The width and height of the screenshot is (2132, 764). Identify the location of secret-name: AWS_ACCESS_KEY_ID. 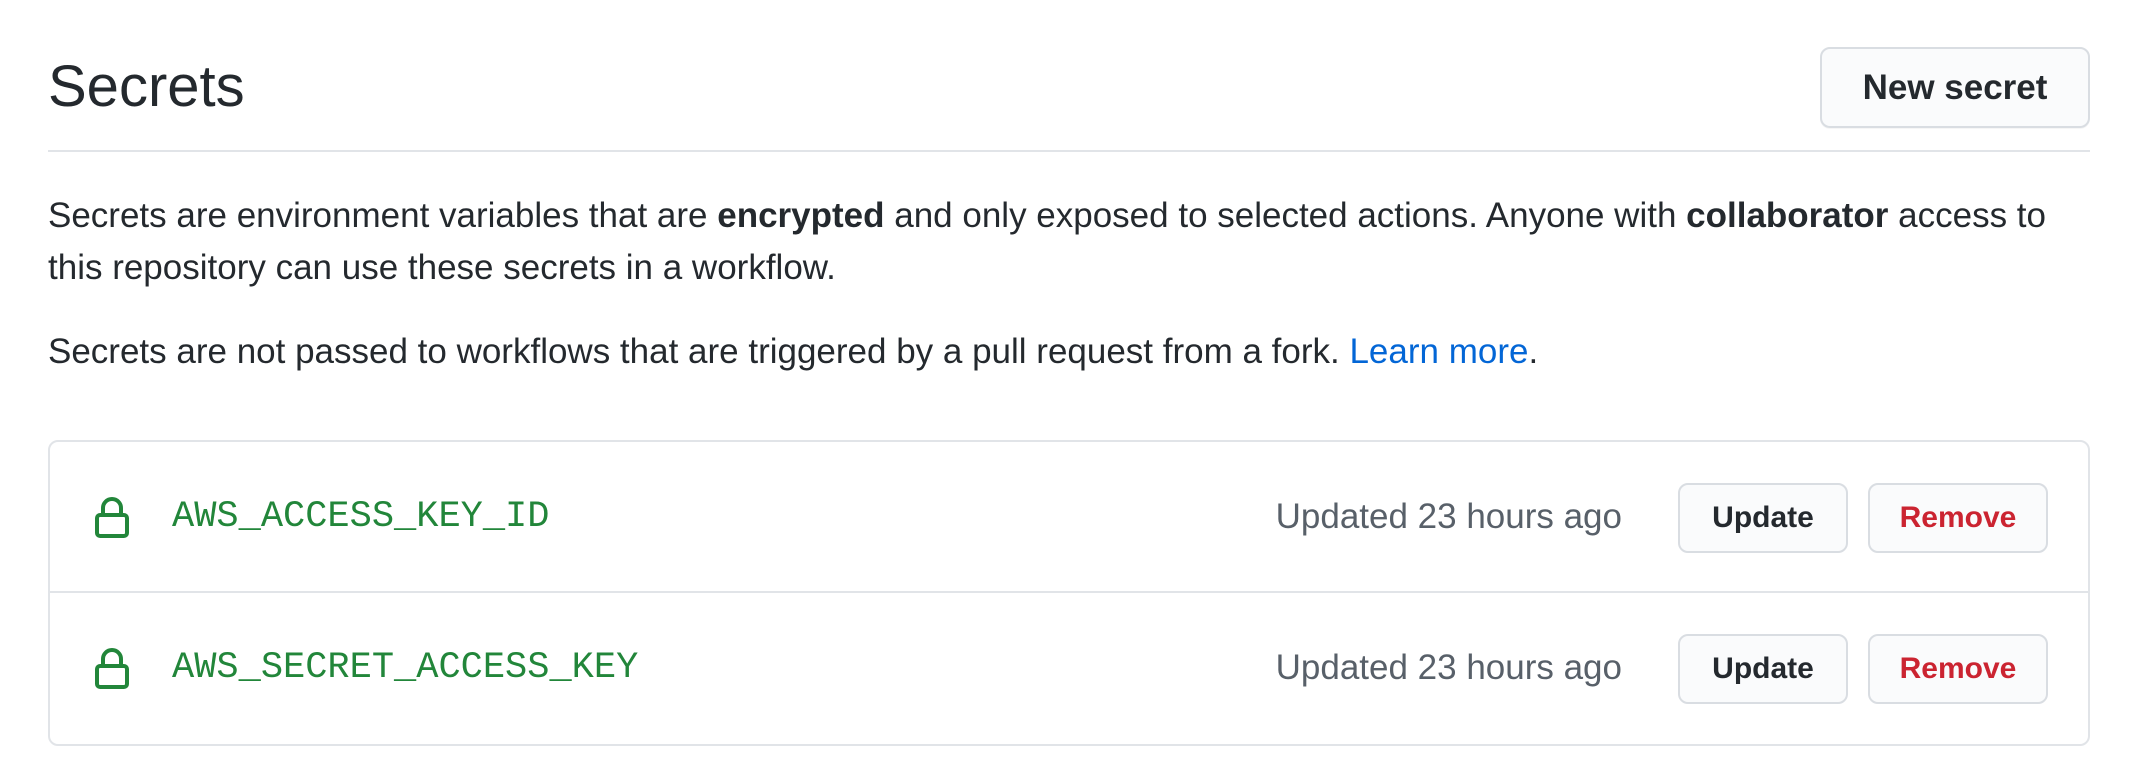
(361, 517).